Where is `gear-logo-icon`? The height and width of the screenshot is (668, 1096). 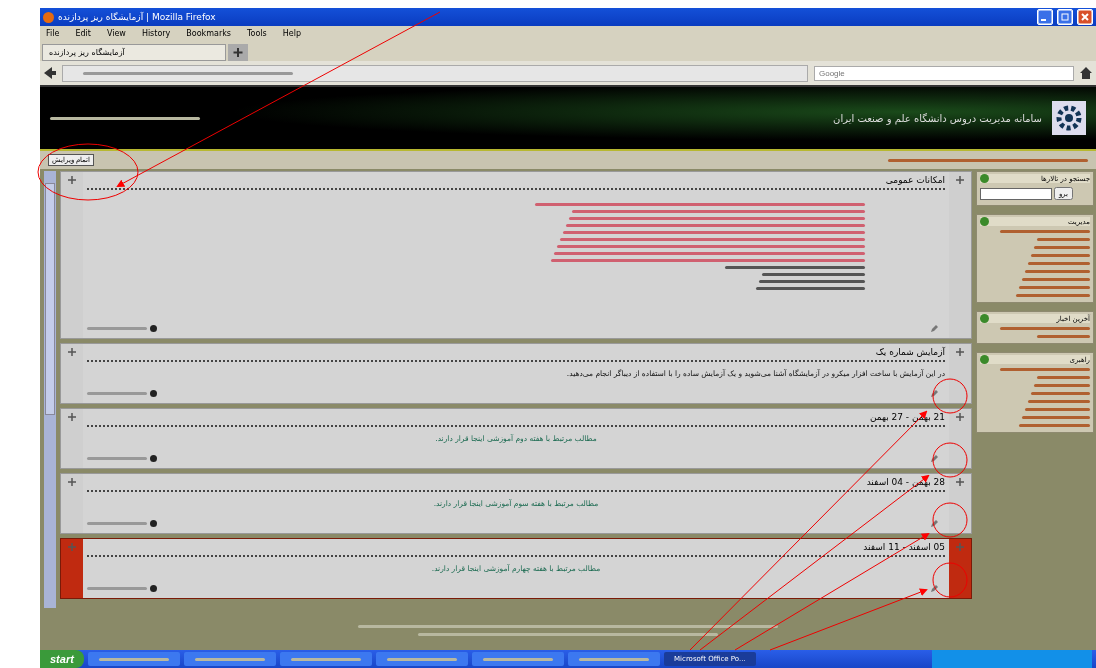
gear-logo-icon is located at coordinates (1069, 118).